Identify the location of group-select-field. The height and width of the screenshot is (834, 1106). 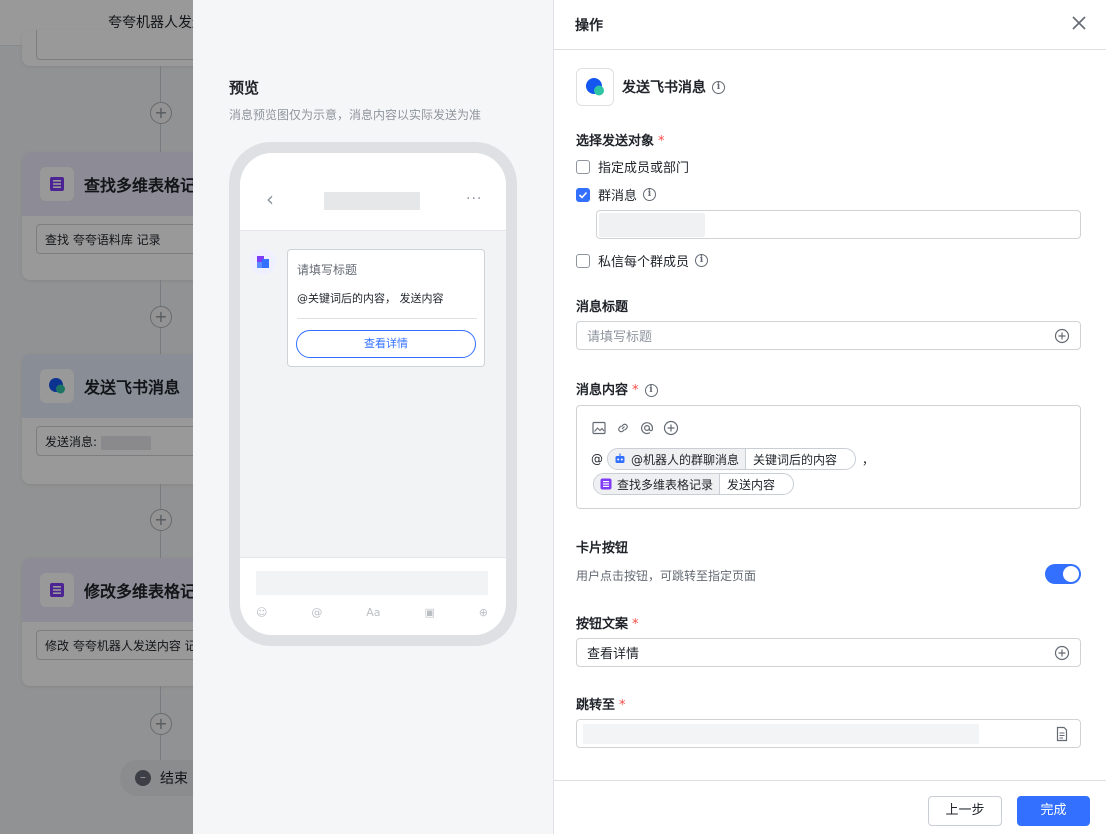
(838, 224).